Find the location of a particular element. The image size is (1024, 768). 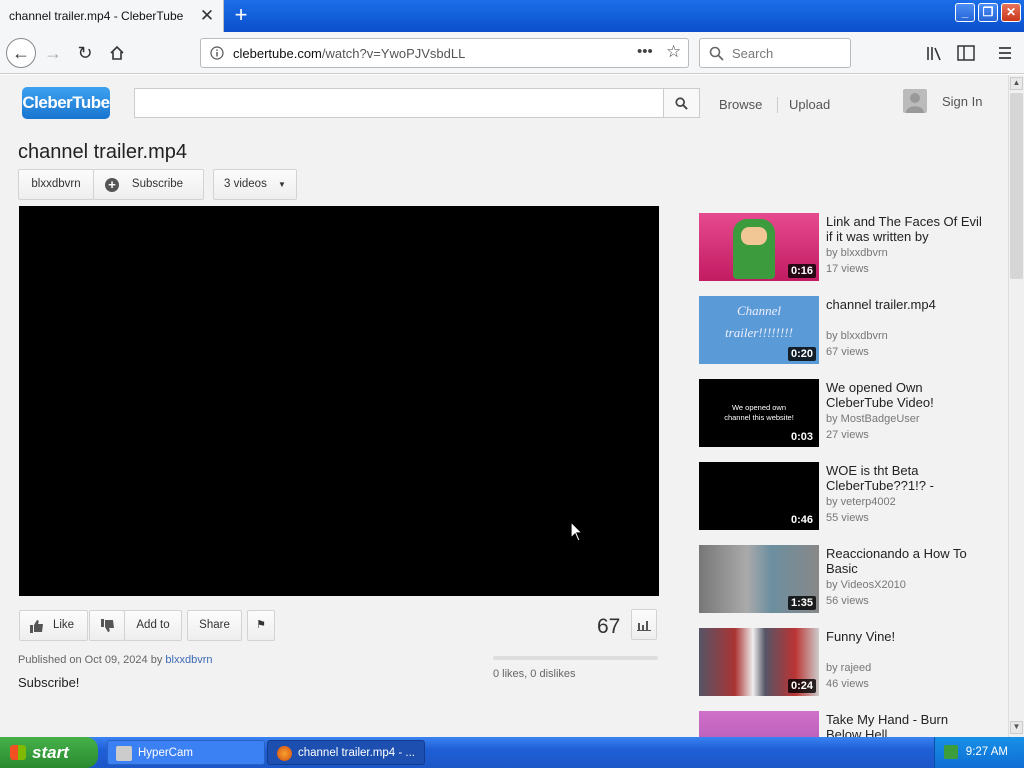

video-thumbnail: We opened own channel this website! 0:03 is located at coordinates (759, 413).